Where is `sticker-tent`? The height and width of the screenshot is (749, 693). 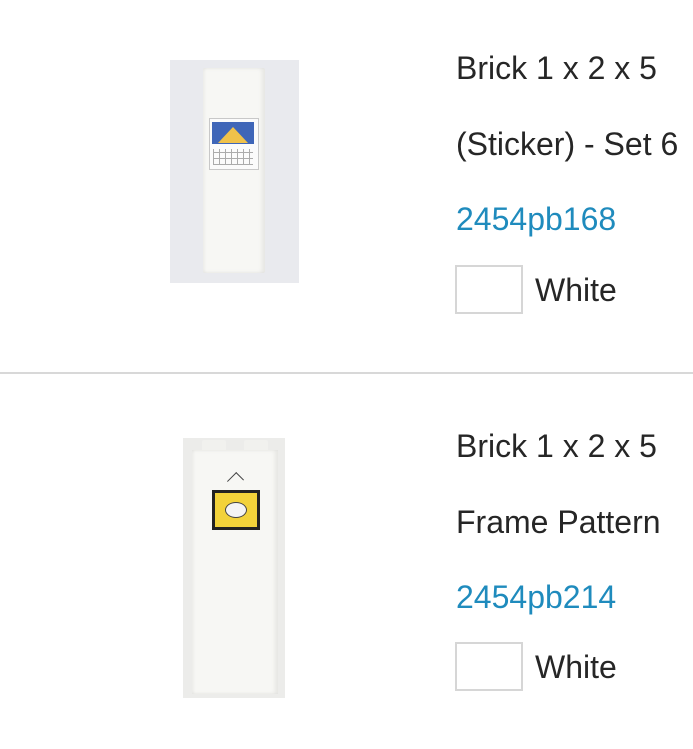 sticker-tent is located at coordinates (233, 135).